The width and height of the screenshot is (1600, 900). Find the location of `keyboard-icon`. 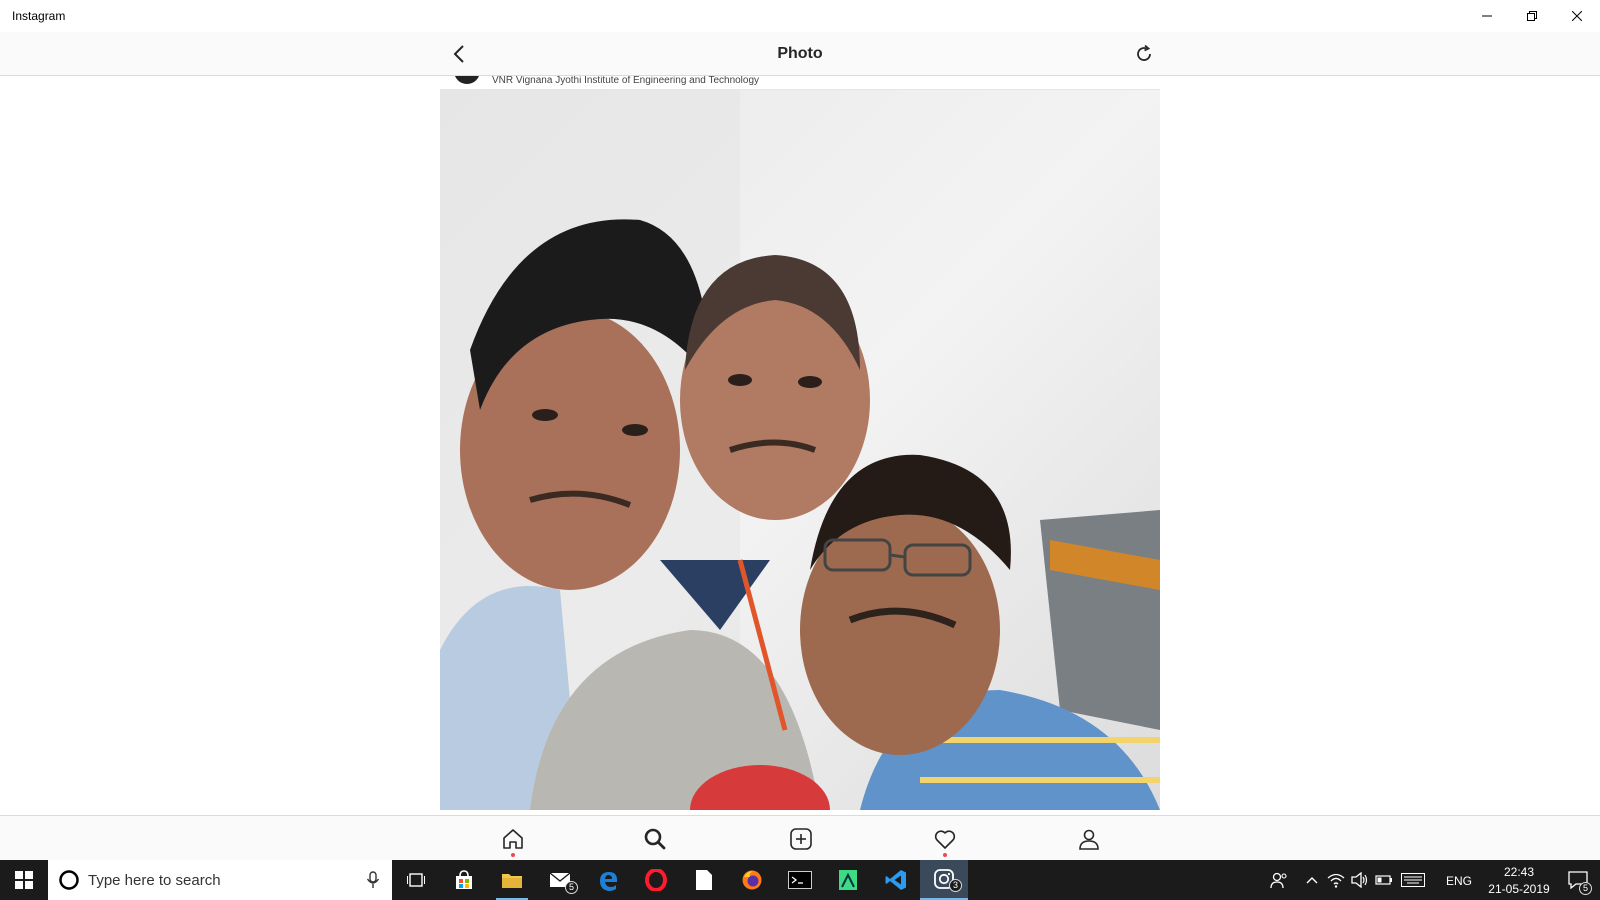

keyboard-icon is located at coordinates (1413, 880).